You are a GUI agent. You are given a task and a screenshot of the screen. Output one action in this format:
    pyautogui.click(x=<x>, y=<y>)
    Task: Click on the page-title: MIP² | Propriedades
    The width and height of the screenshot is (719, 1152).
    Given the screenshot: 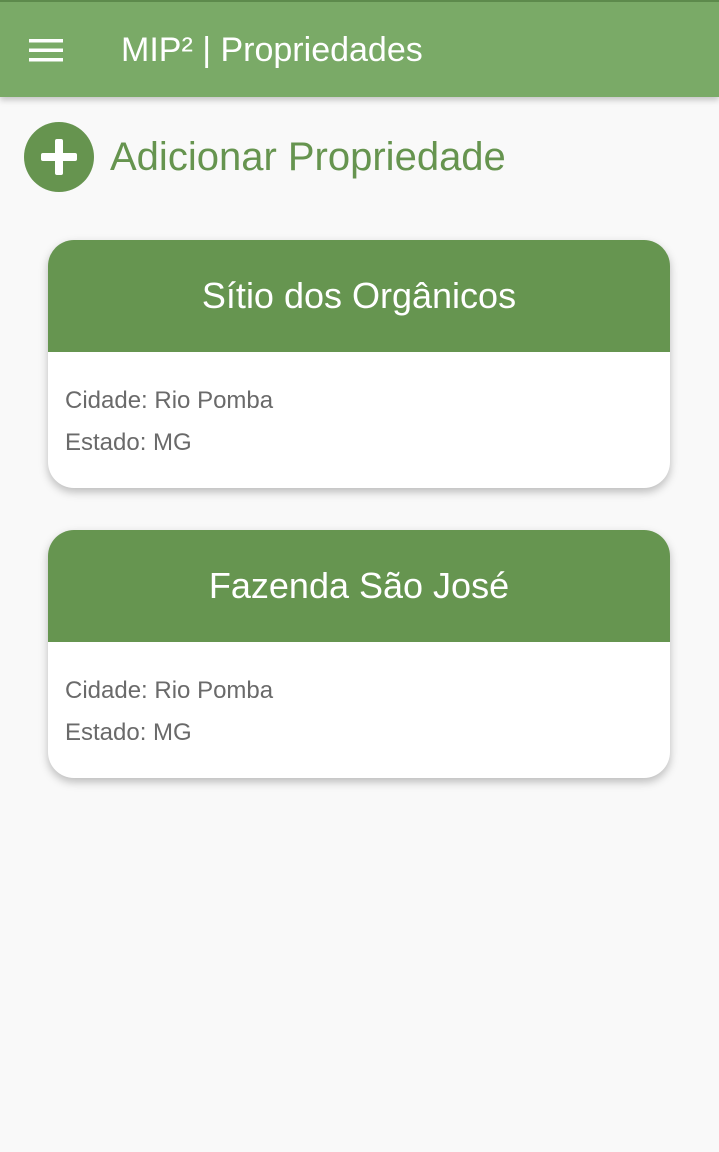 What is the action you would take?
    pyautogui.click(x=272, y=50)
    